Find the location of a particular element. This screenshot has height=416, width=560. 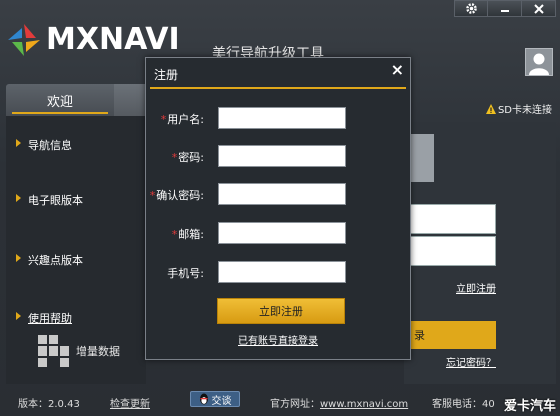

check-update-link: 检查更新 is located at coordinates (130, 402).